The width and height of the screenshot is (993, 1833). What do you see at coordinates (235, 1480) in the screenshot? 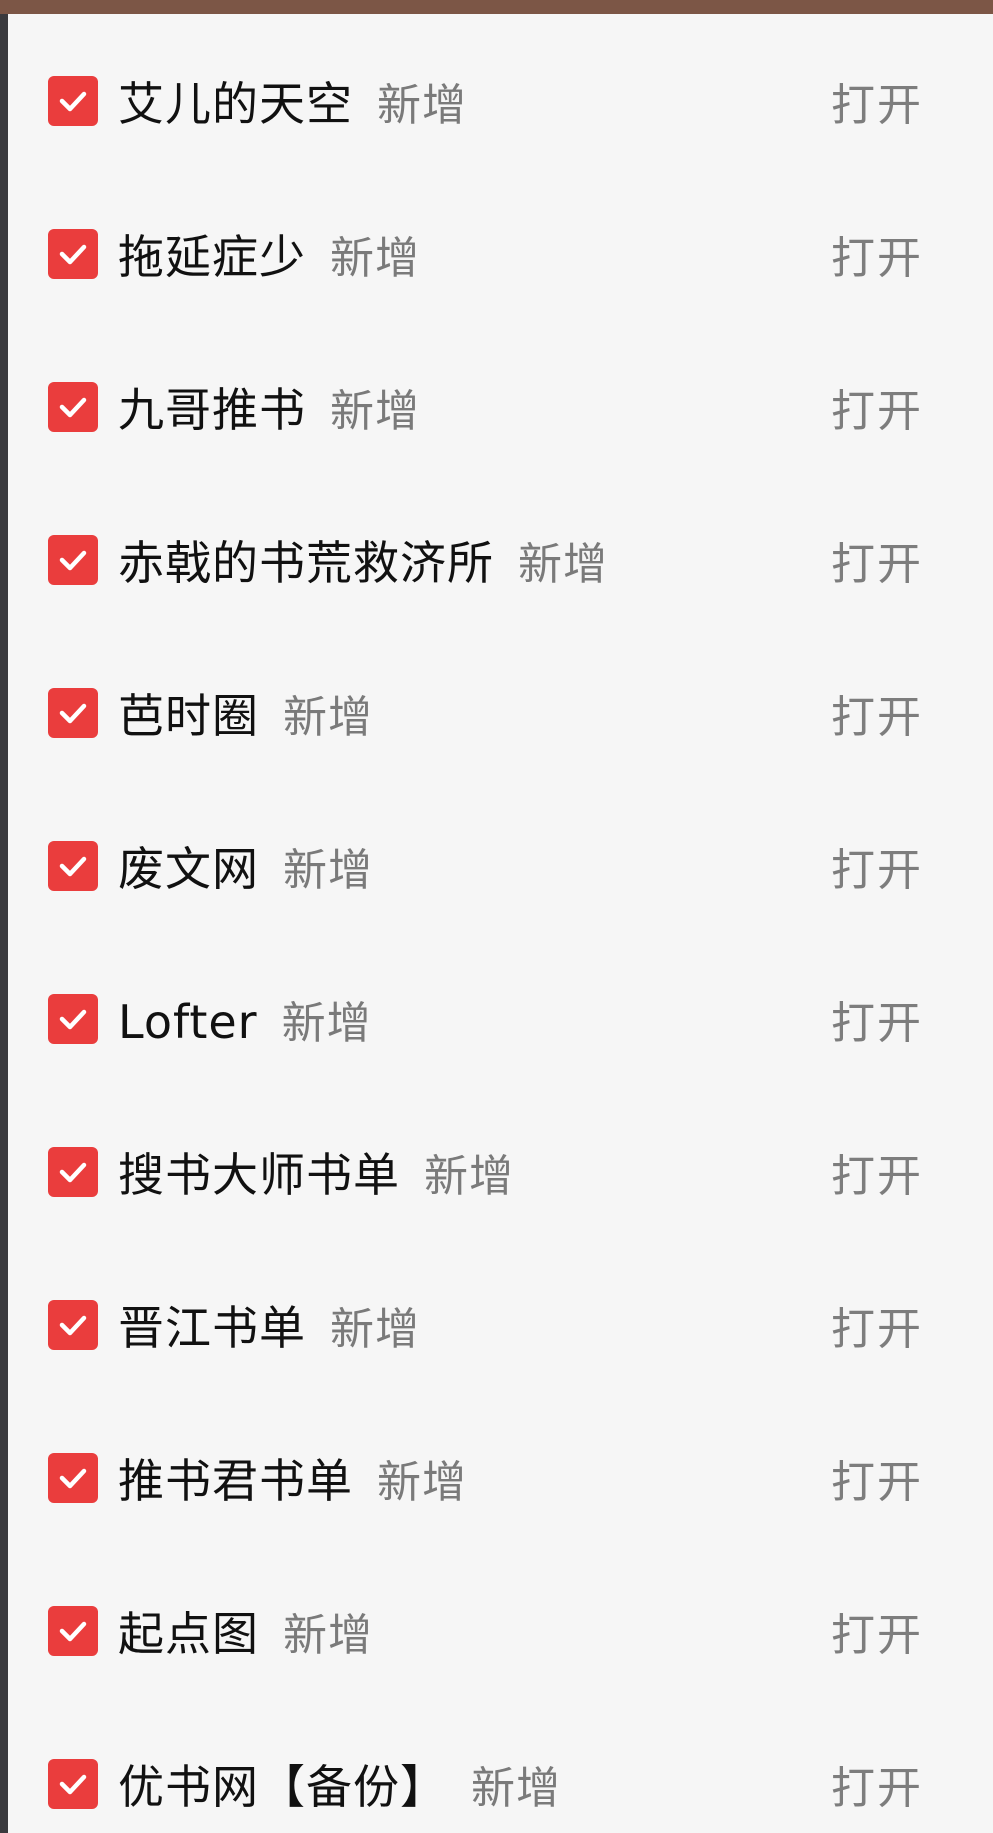
I see `item-title: 推书君书单` at bounding box center [235, 1480].